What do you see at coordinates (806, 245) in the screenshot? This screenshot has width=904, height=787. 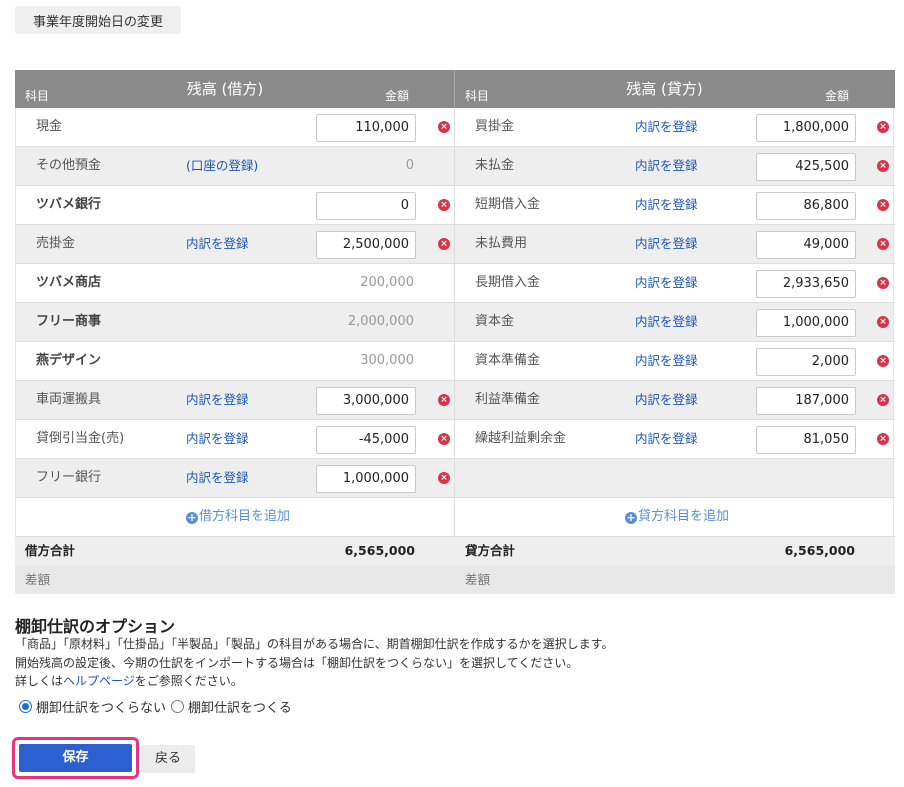 I see `credit-amount-input: 49,000` at bounding box center [806, 245].